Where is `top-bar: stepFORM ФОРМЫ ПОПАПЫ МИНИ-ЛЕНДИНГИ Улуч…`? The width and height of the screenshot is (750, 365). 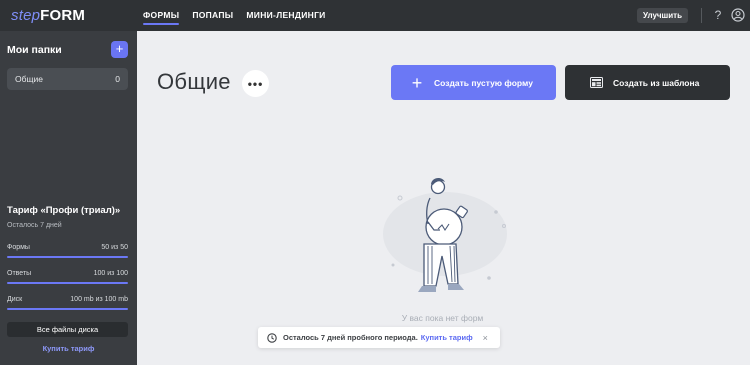 top-bar: stepFORM ФОРМЫ ПОПАПЫ МИНИ-ЛЕНДИНГИ Улуч… is located at coordinates (375, 15).